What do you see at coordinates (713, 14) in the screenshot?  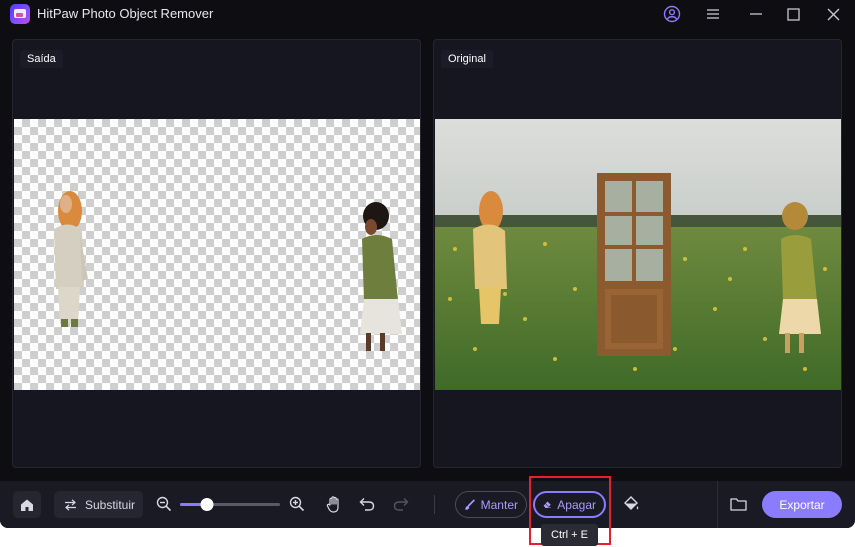 I see `menu-icon` at bounding box center [713, 14].